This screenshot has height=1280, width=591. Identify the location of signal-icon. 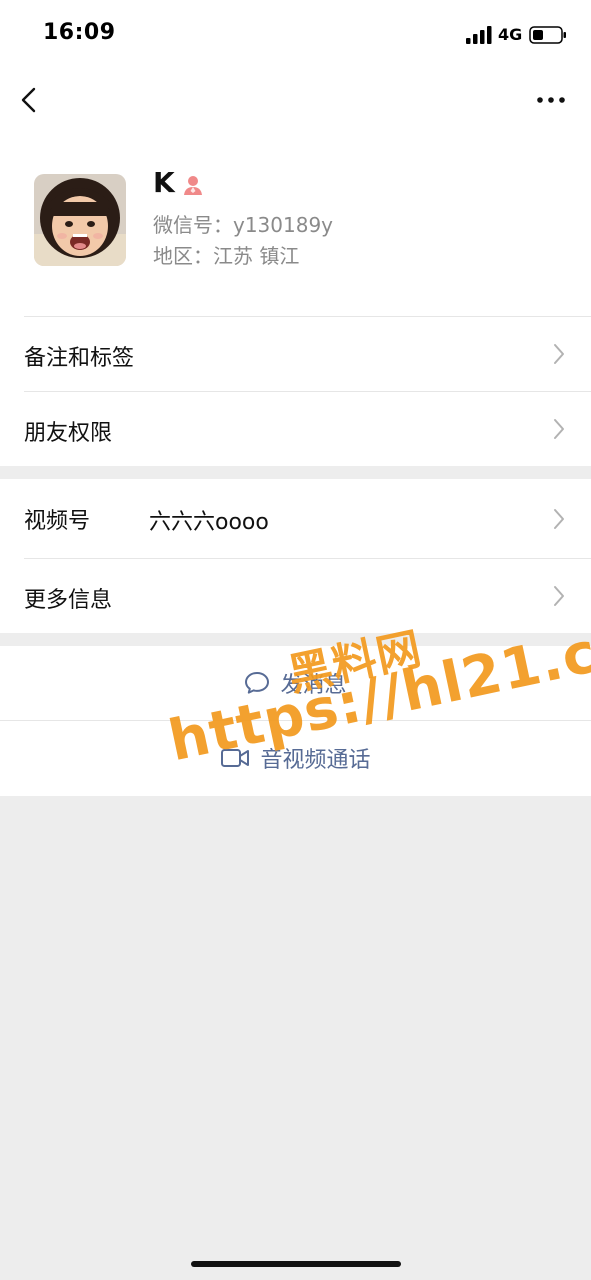
(479, 35).